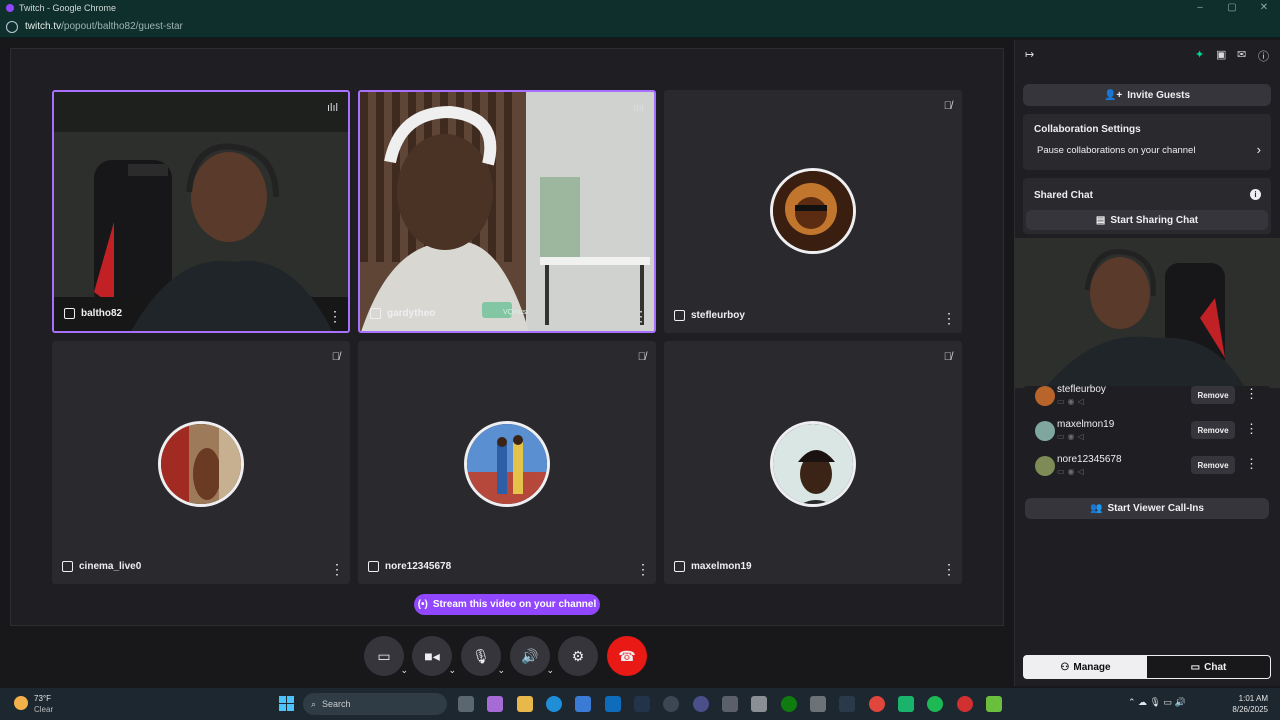  I want to click on twitch-app-icon, so click(10, 8).